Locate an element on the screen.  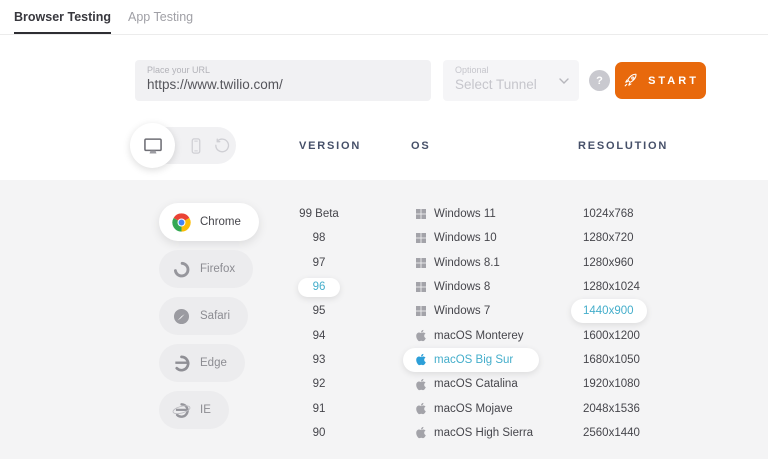
resolution-label: 1600x1200 is located at coordinates (611, 335).